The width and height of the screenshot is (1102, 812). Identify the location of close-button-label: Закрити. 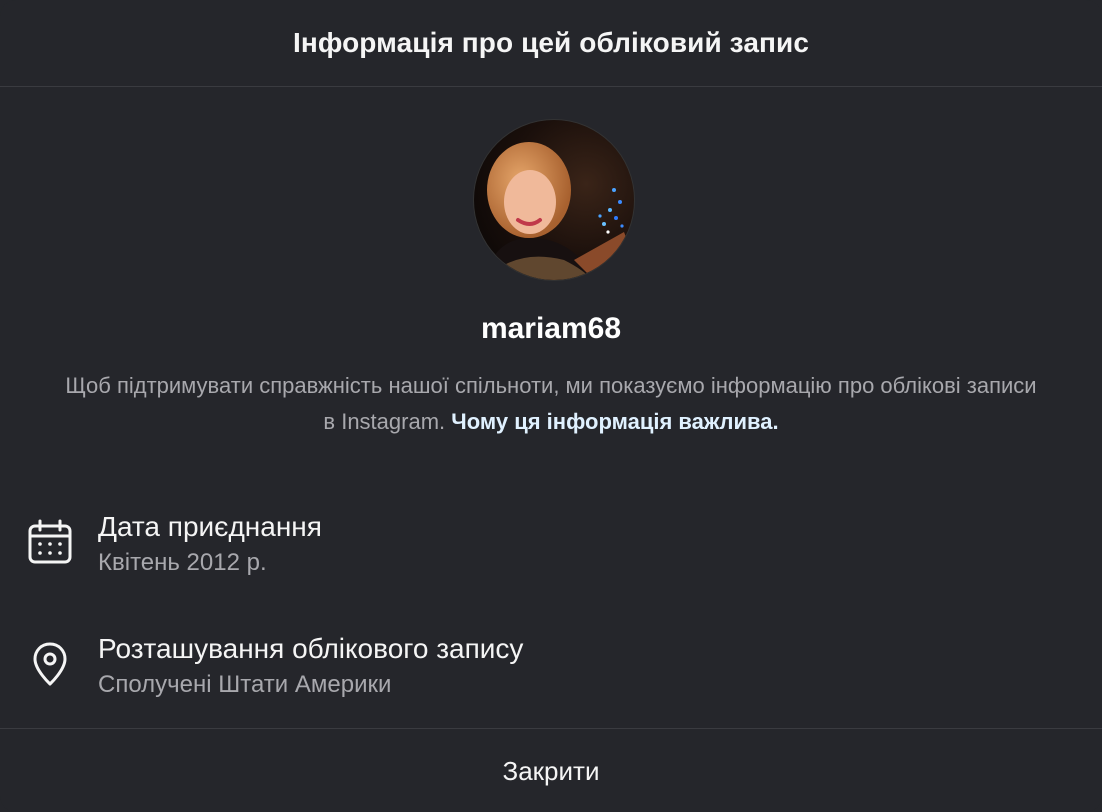
(551, 770).